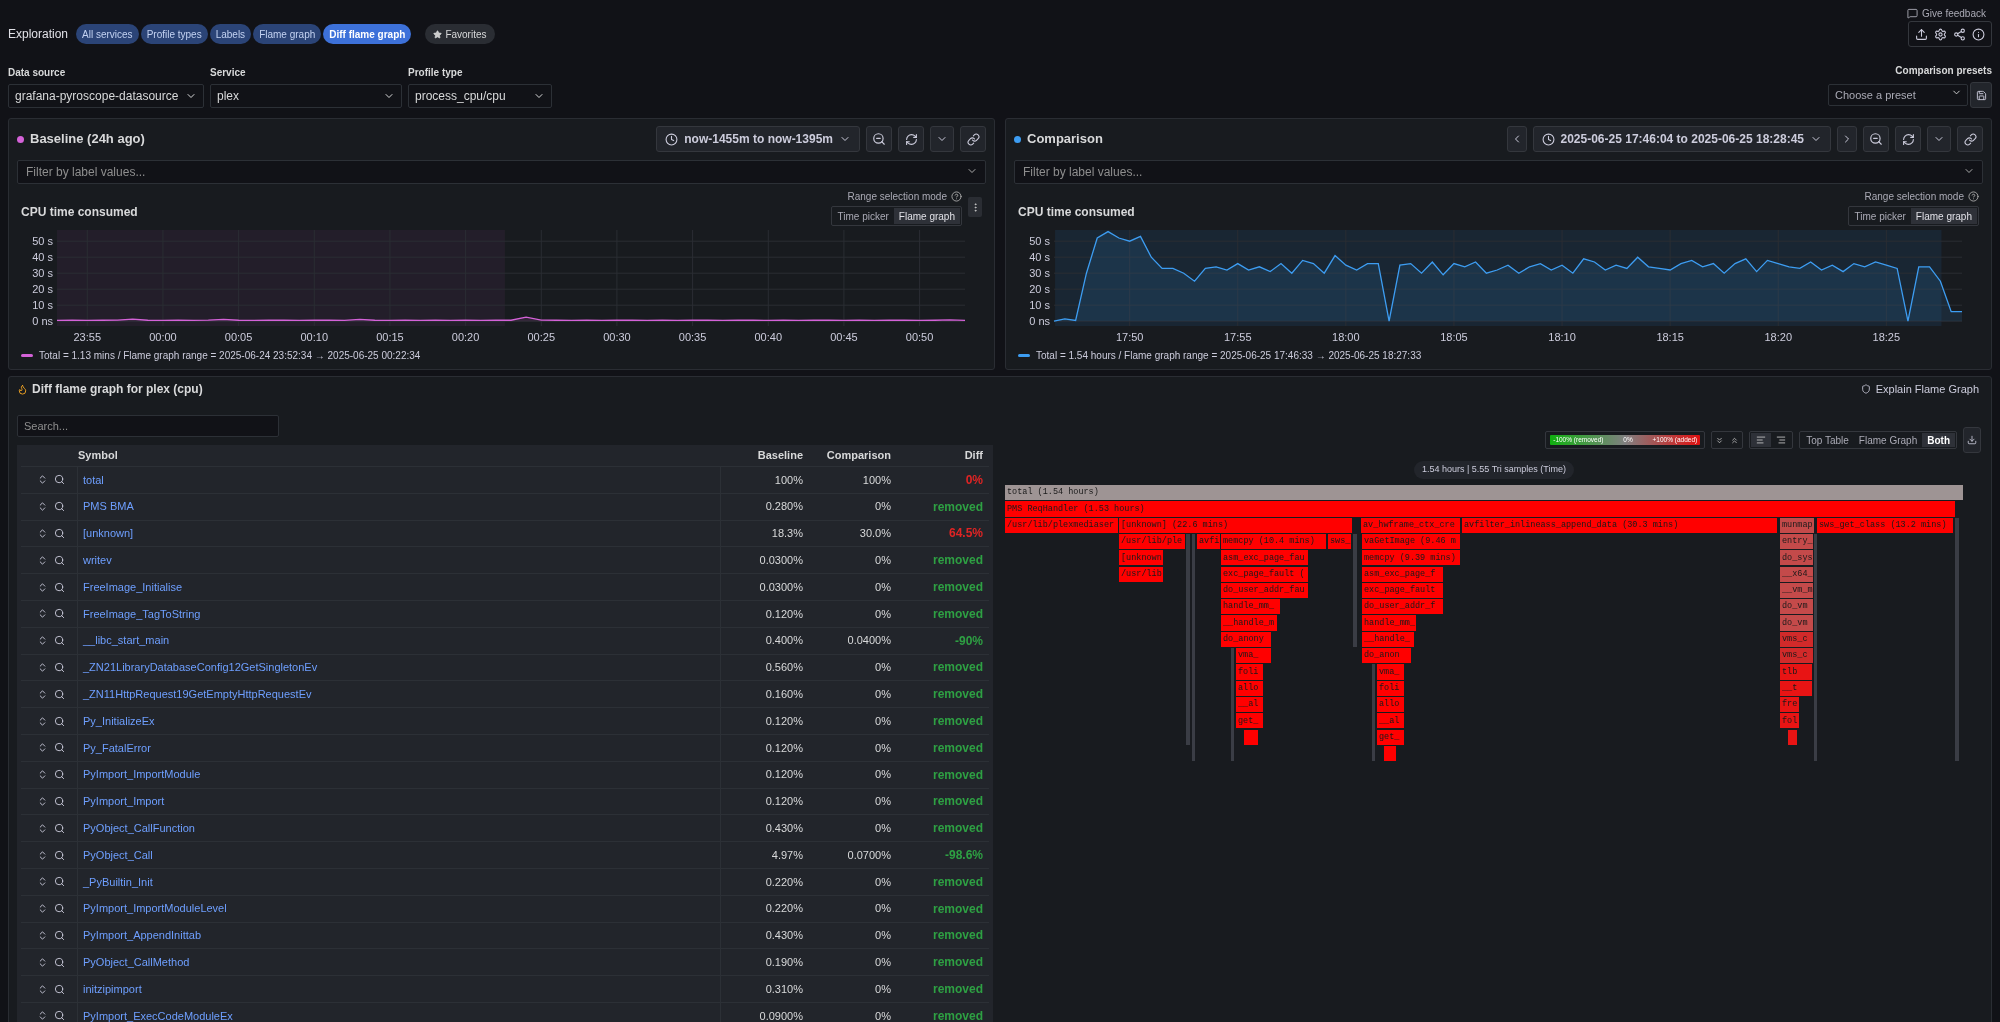 This screenshot has height=1022, width=2000. What do you see at coordinates (1943, 216) in the screenshot?
I see `range-mode-tab: Flame graph` at bounding box center [1943, 216].